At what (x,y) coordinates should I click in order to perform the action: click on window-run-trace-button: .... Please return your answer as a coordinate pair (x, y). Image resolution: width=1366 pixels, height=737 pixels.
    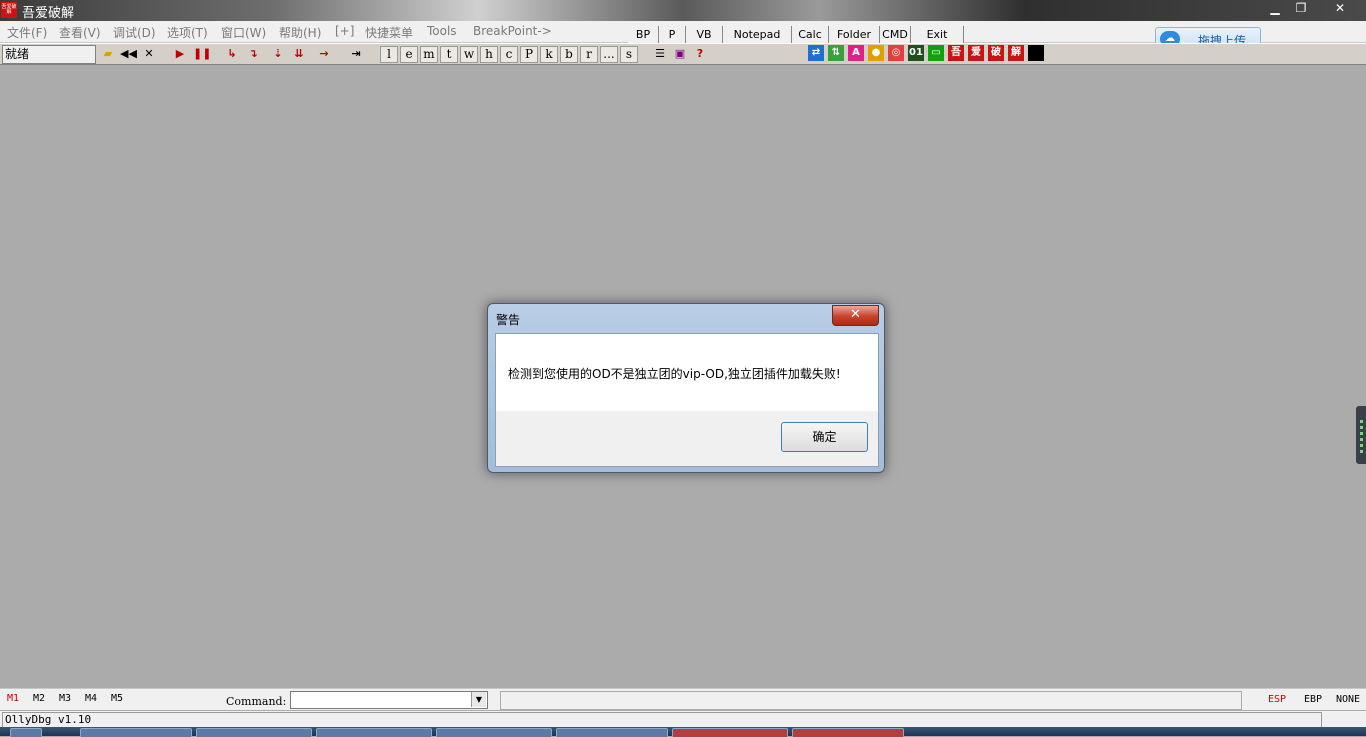
    Looking at the image, I should click on (609, 54).